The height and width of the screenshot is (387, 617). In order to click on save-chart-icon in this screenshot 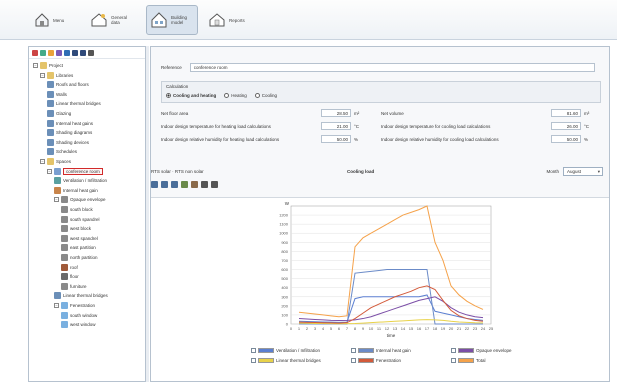, I will do `click(214, 184)`.